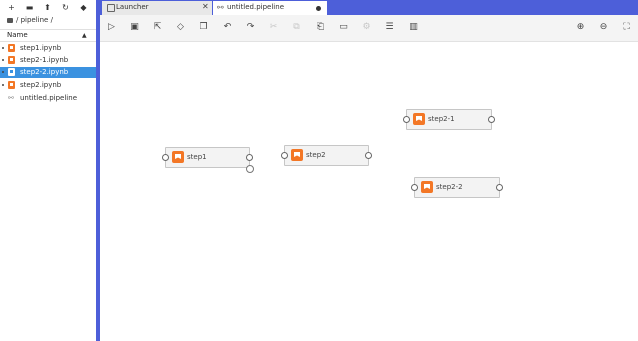 The width and height of the screenshot is (638, 341). What do you see at coordinates (48, 35) in the screenshot?
I see `name-column-header: Name ▲` at bounding box center [48, 35].